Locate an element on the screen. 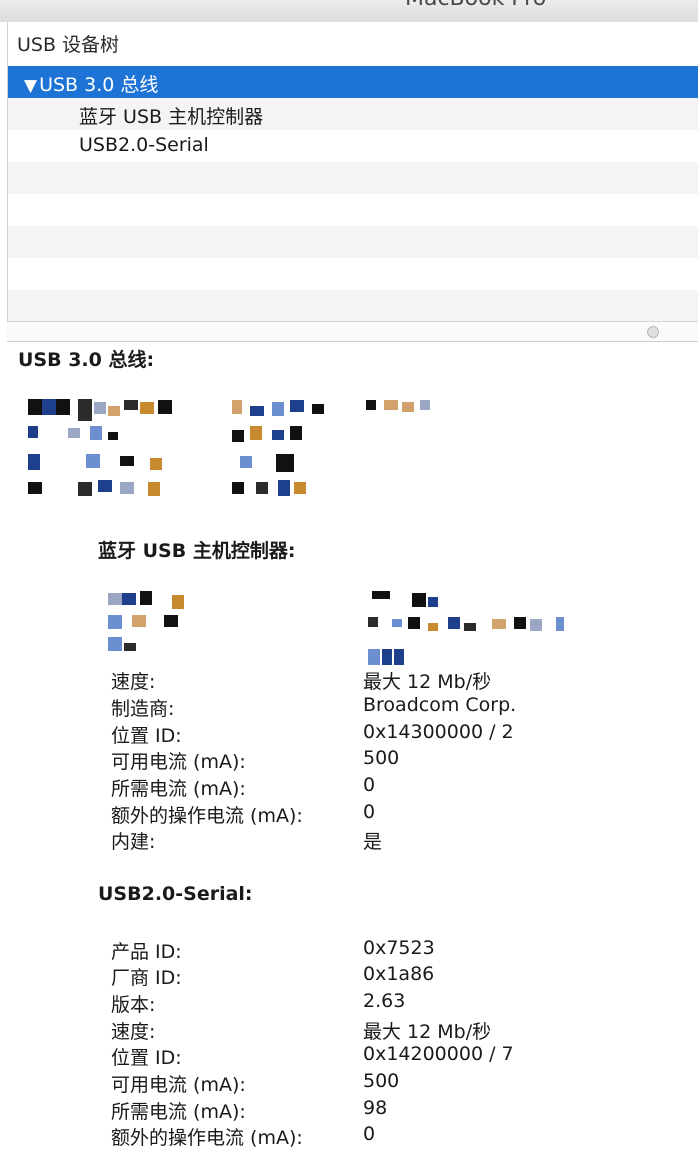  property-row: 产品 ID: 0x7523 is located at coordinates (273, 950).